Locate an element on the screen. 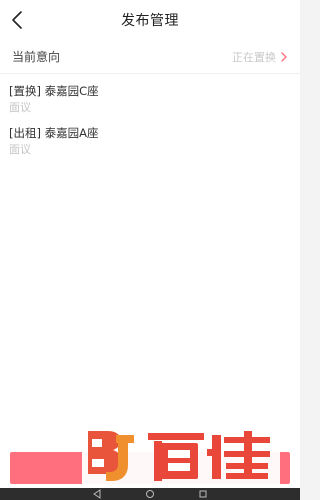  intent-value: 正在置换 is located at coordinates (254, 57).